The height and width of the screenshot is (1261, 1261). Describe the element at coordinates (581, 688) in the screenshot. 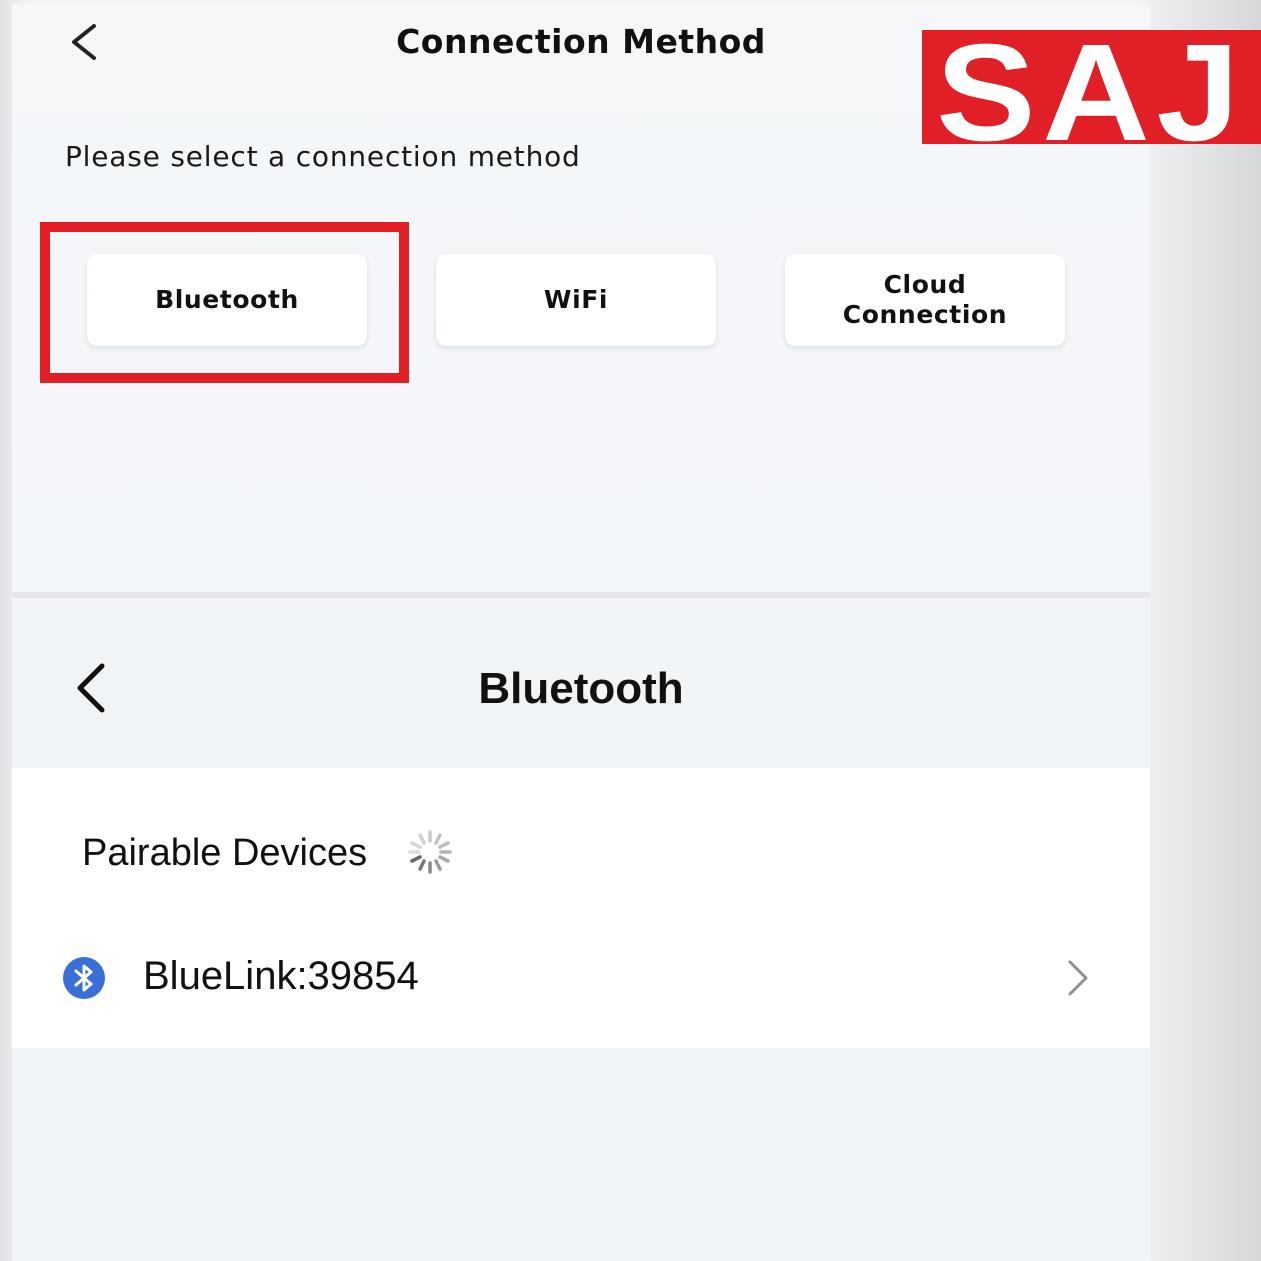

I see `bluetooth-page-title: Bluetooth` at that location.